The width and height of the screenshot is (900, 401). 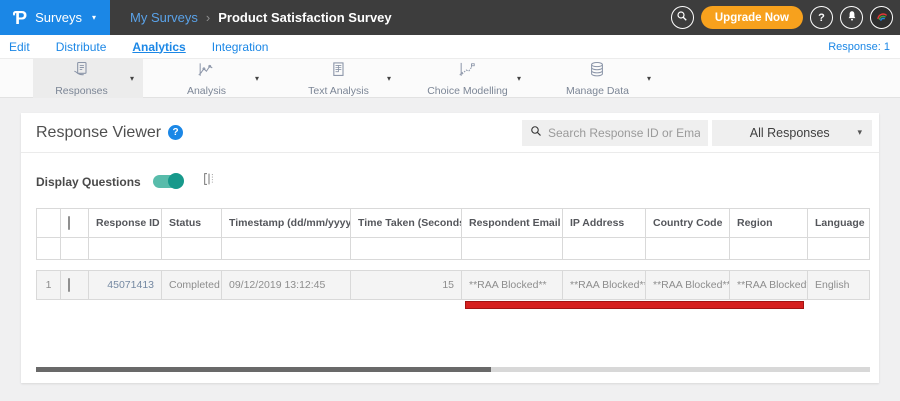 I want to click on questionpro-logo: Ƥ, so click(x=20, y=17).